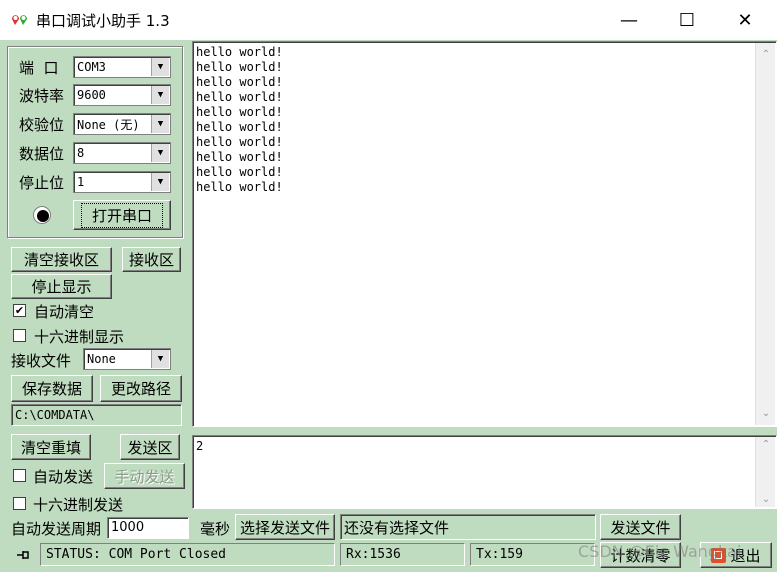  What do you see at coordinates (215, 529) in the screenshot?
I see `period-unit-label: 毫秒` at bounding box center [215, 529].